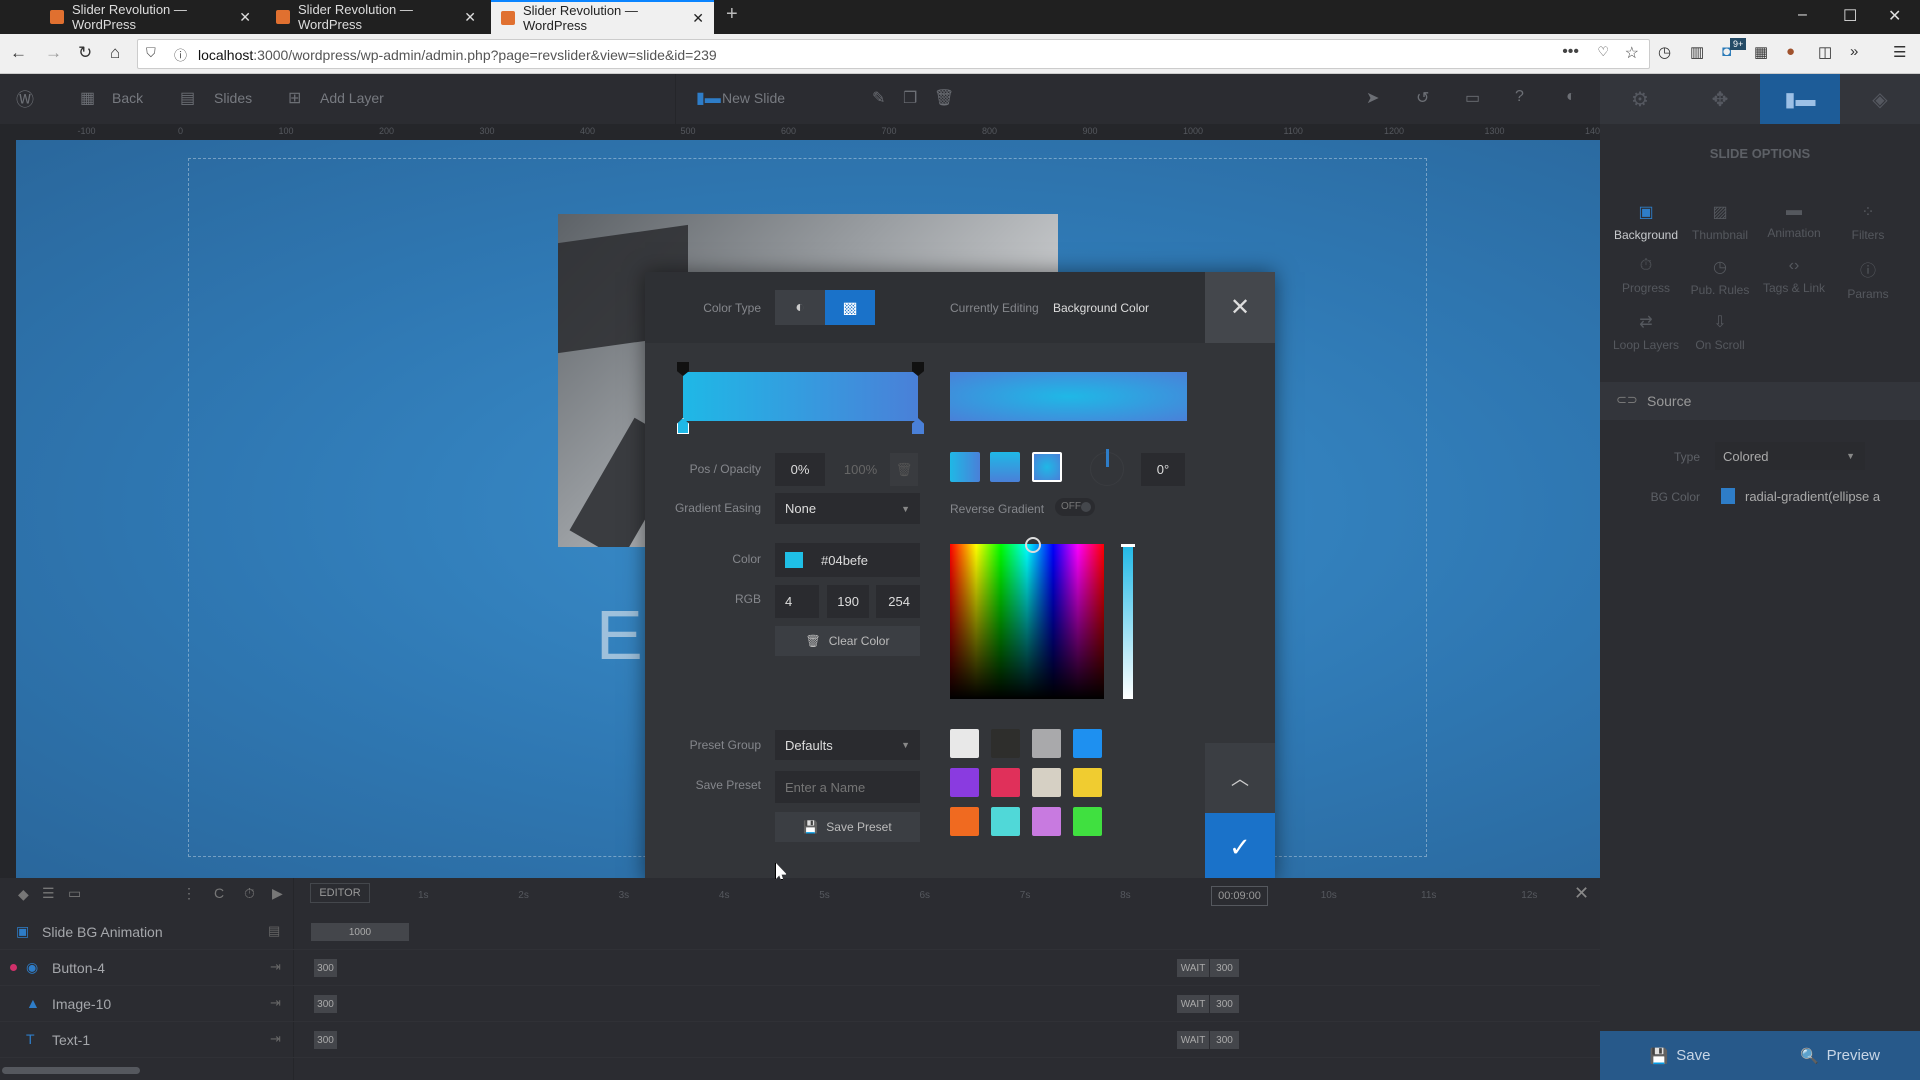  I want to click on lightness-slider, so click(1128, 621).